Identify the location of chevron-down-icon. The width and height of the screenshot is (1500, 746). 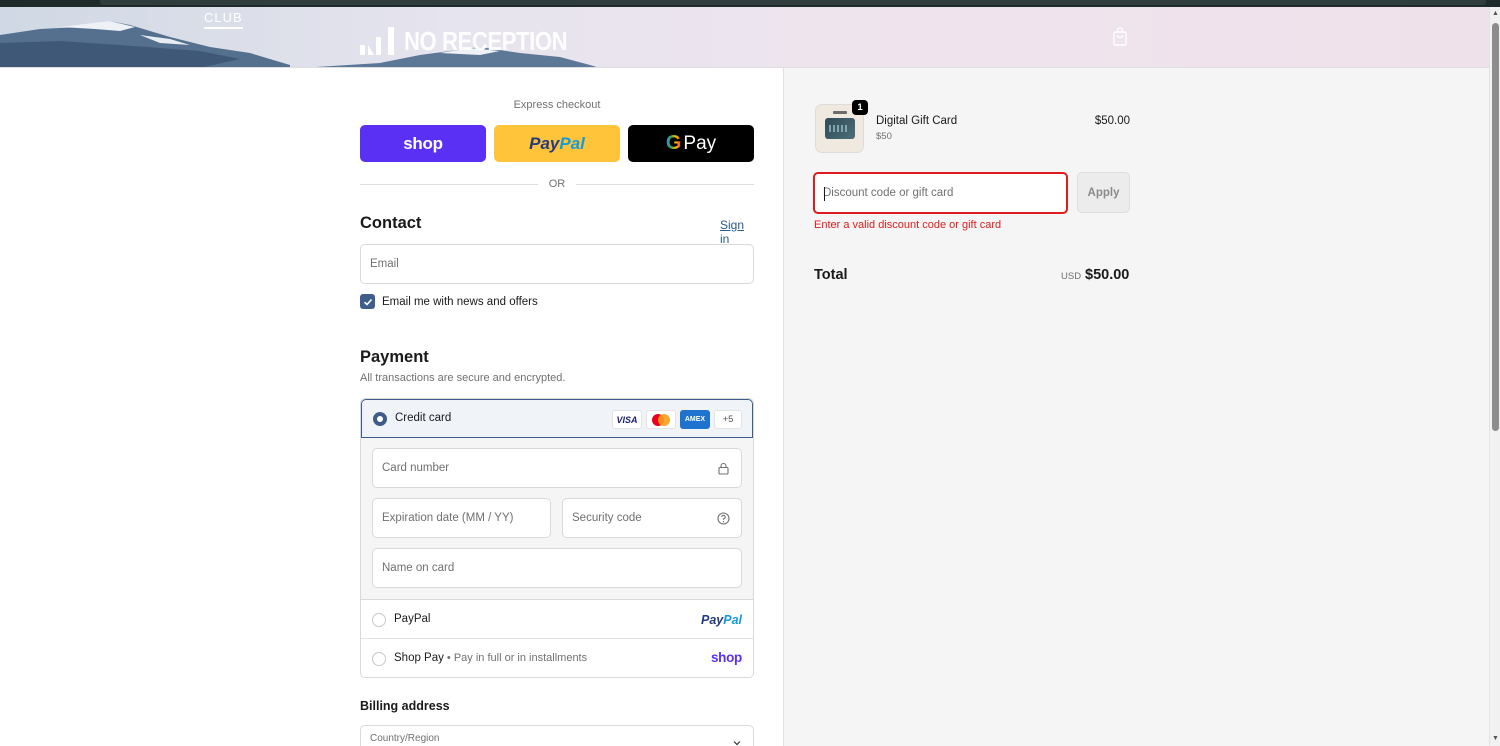
(737, 743).